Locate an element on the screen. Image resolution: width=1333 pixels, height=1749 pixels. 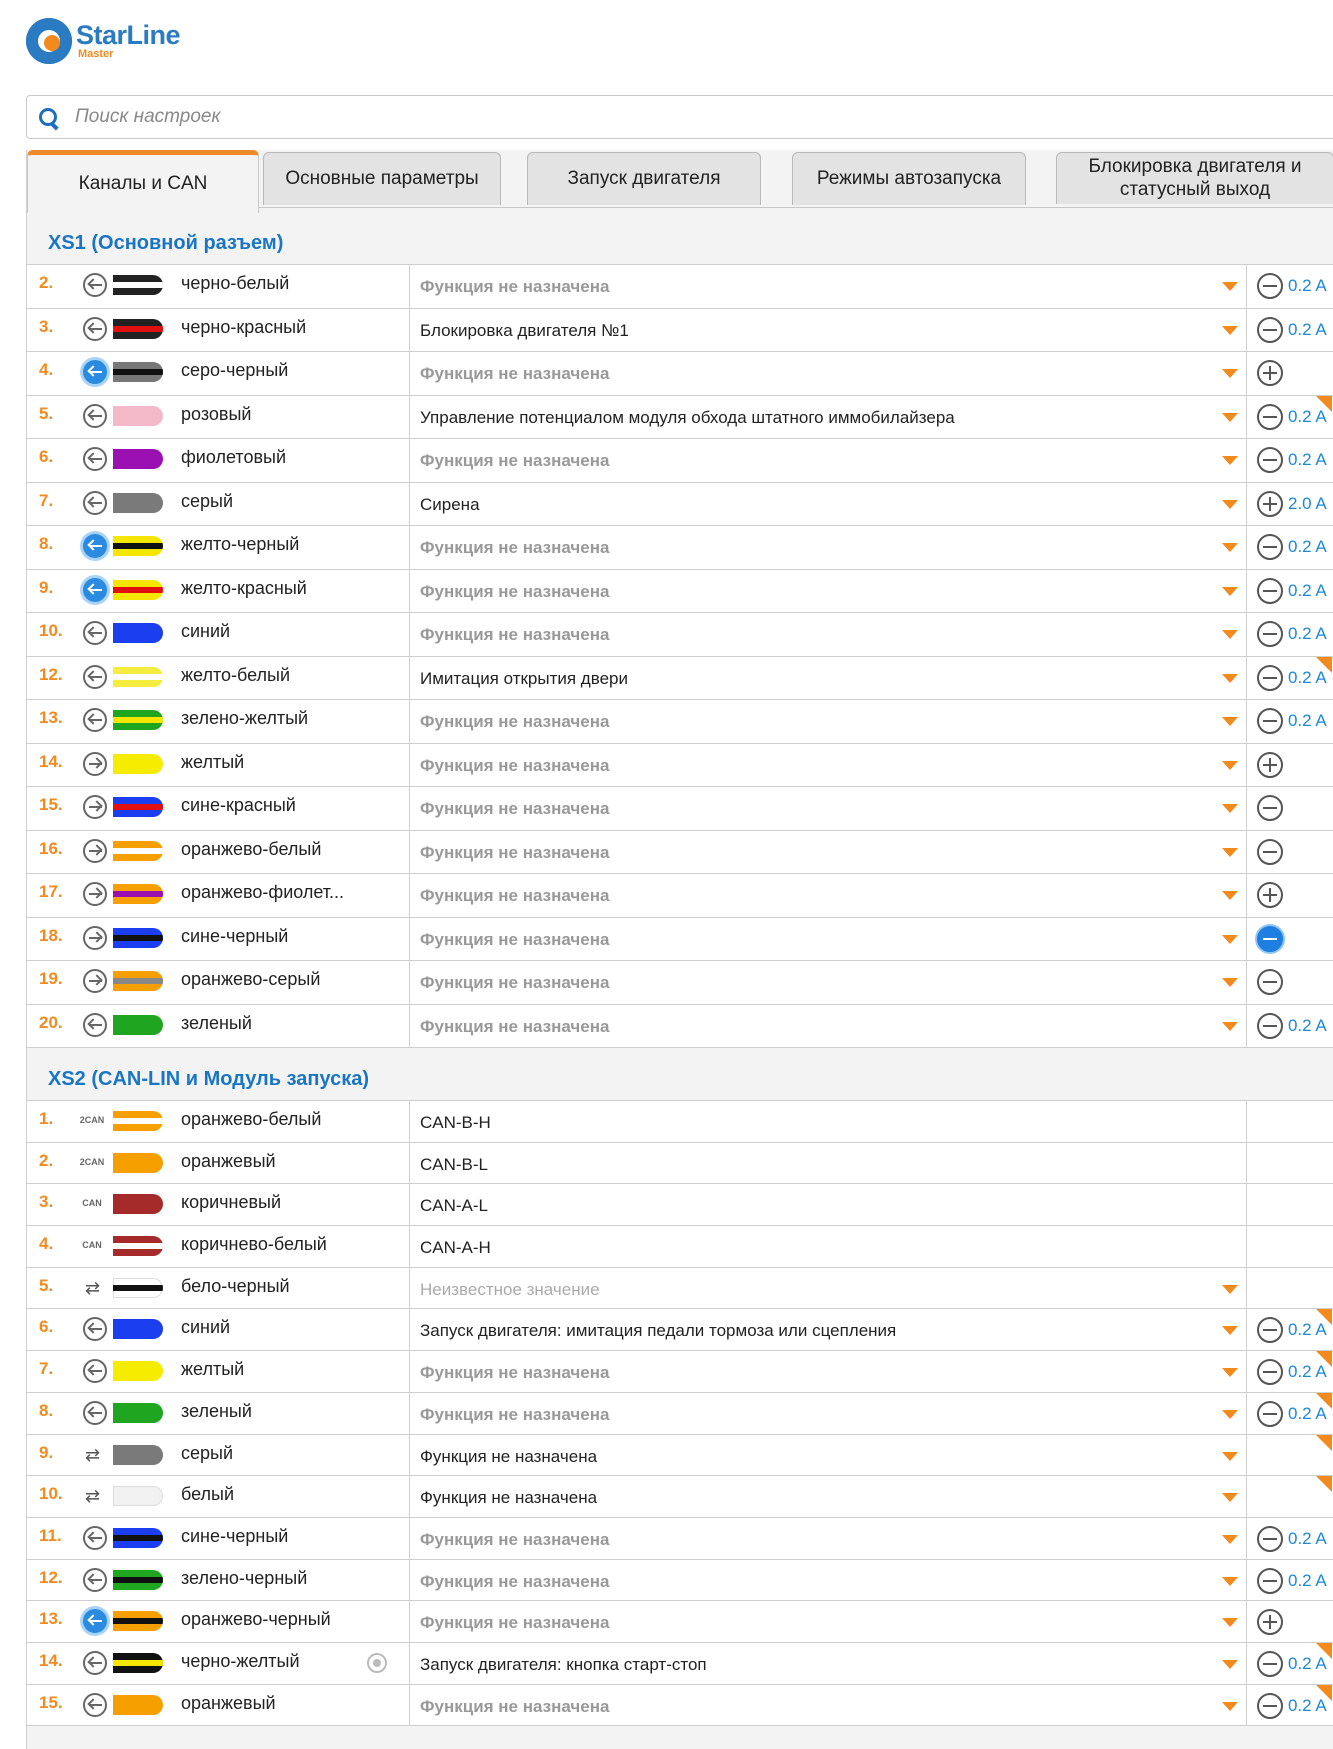
search-bar is located at coordinates (679, 117).